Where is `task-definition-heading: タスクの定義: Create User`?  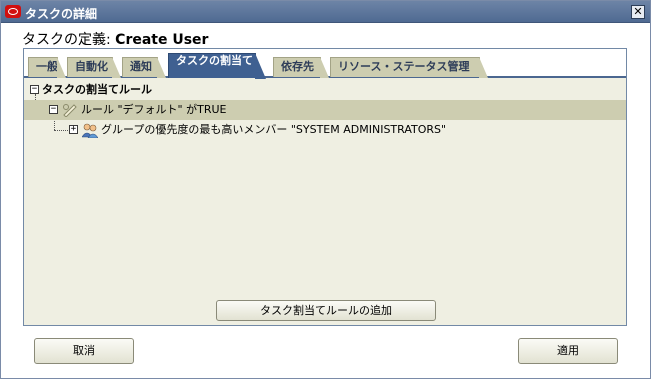
task-definition-heading: タスクの定義: Create User is located at coordinates (115, 39).